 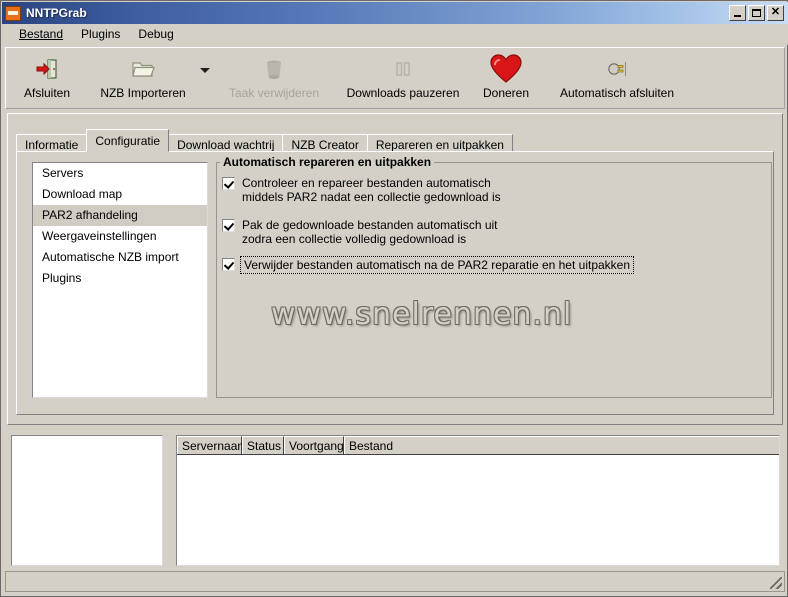 I want to click on folder-open-icon, so click(x=143, y=69).